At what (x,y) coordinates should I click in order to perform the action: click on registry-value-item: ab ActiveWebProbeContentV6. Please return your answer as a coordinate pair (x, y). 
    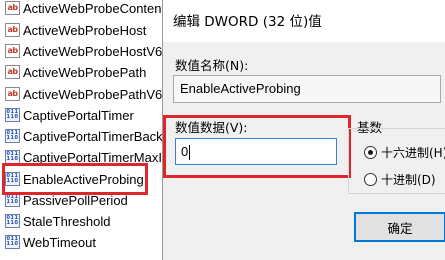
    Looking at the image, I should click on (81, 9).